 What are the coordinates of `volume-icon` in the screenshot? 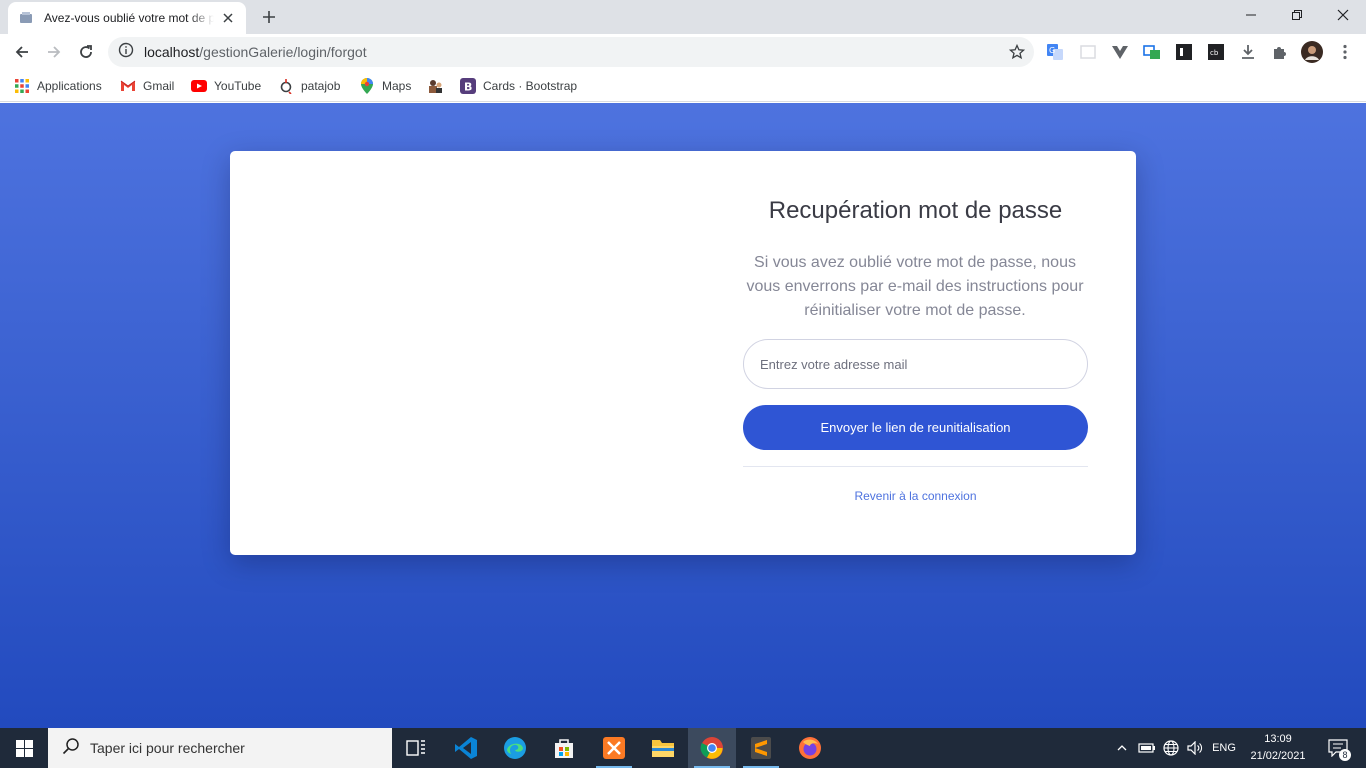 It's located at (1195, 748).